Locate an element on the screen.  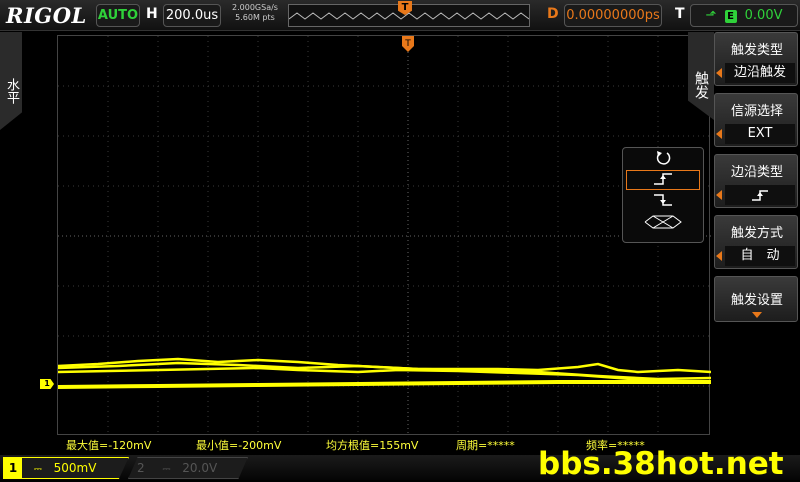
trigger-point-marker: T is located at coordinates (408, 45).